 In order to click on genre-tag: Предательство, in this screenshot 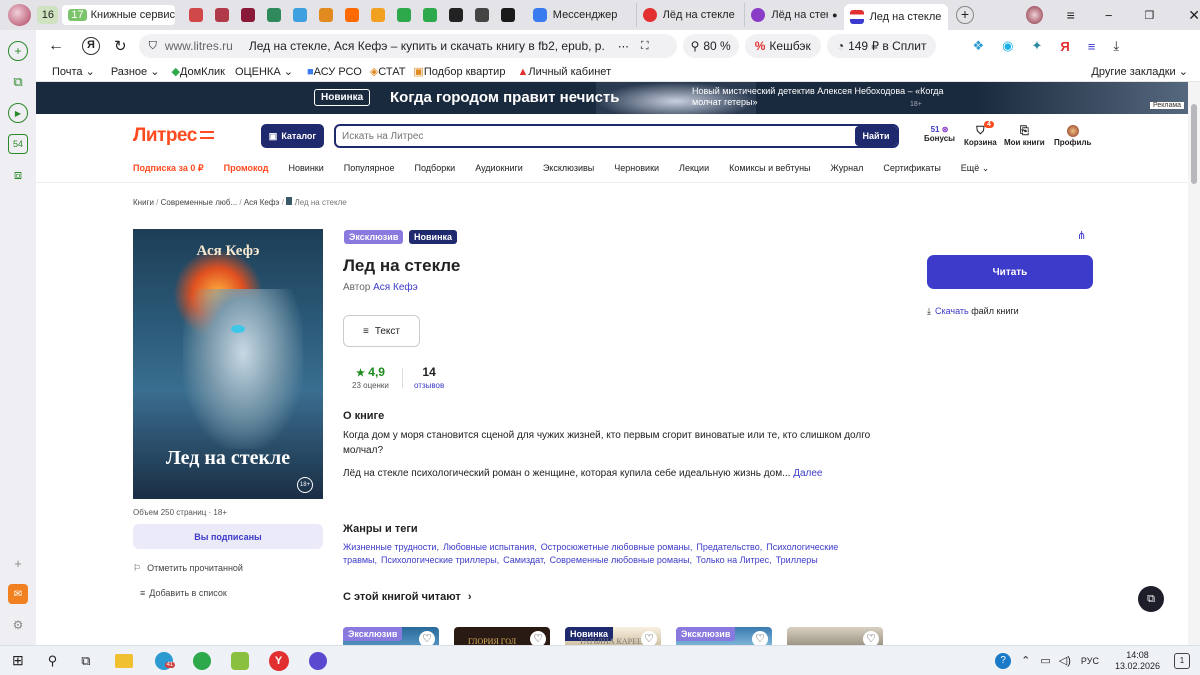, I will do `click(729, 547)`.